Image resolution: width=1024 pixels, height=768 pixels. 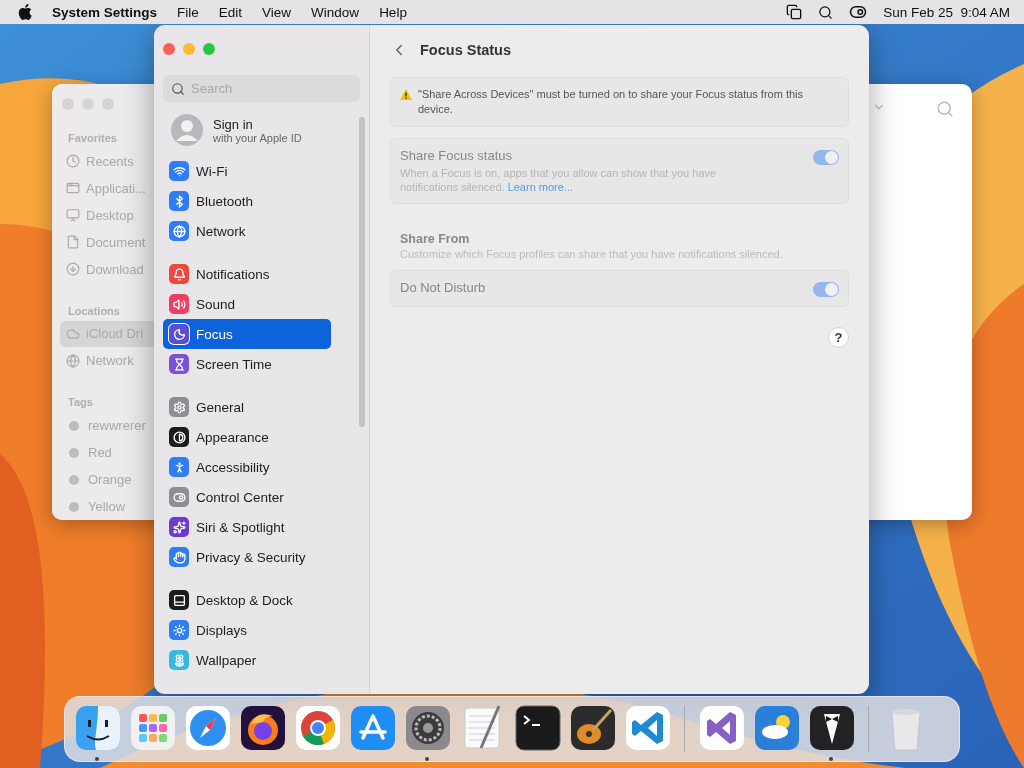 What do you see at coordinates (247, 660) in the screenshot?
I see `sidebar-item: Wallpaper` at bounding box center [247, 660].